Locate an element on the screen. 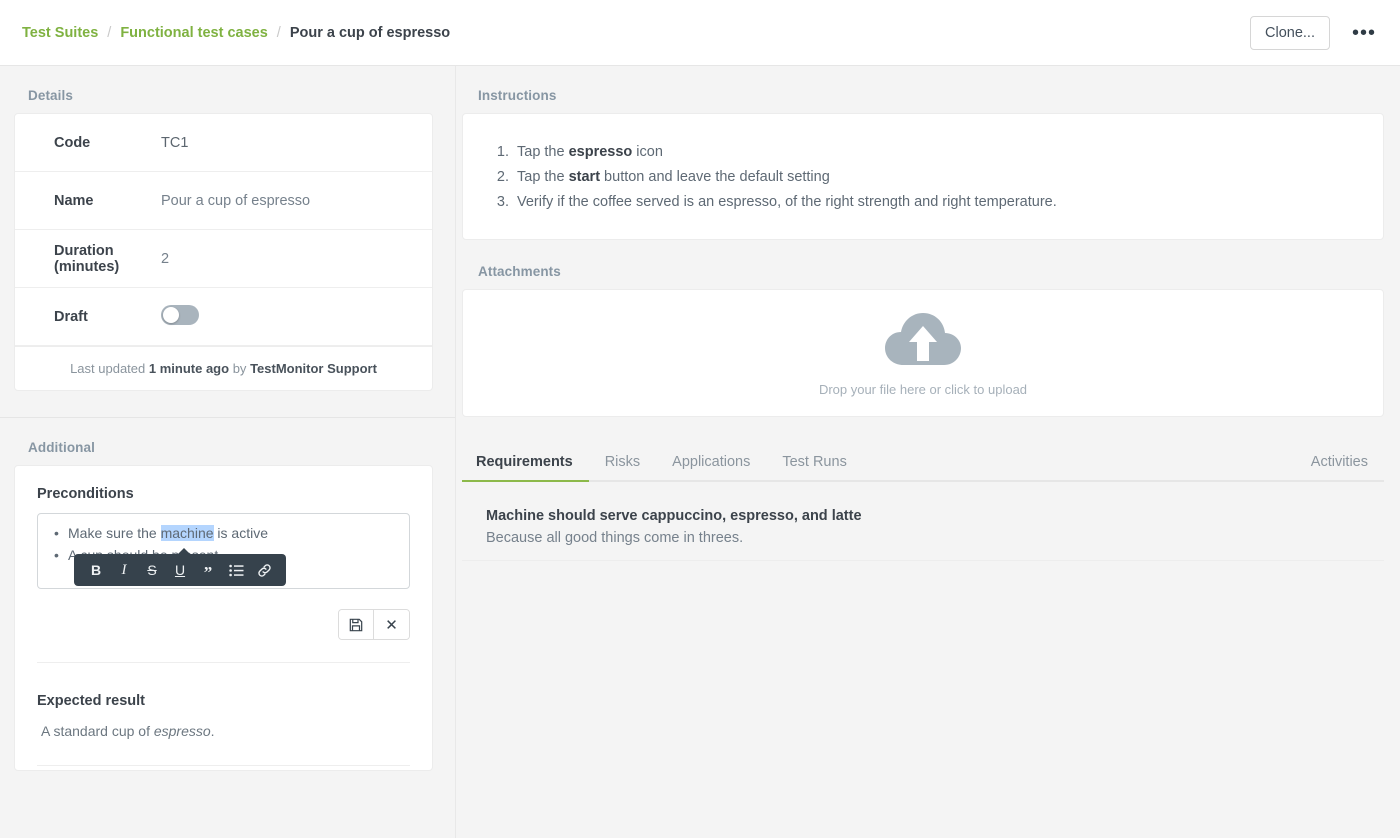 This screenshot has height=838, width=1400. details-section-label: Details is located at coordinates (50, 95).